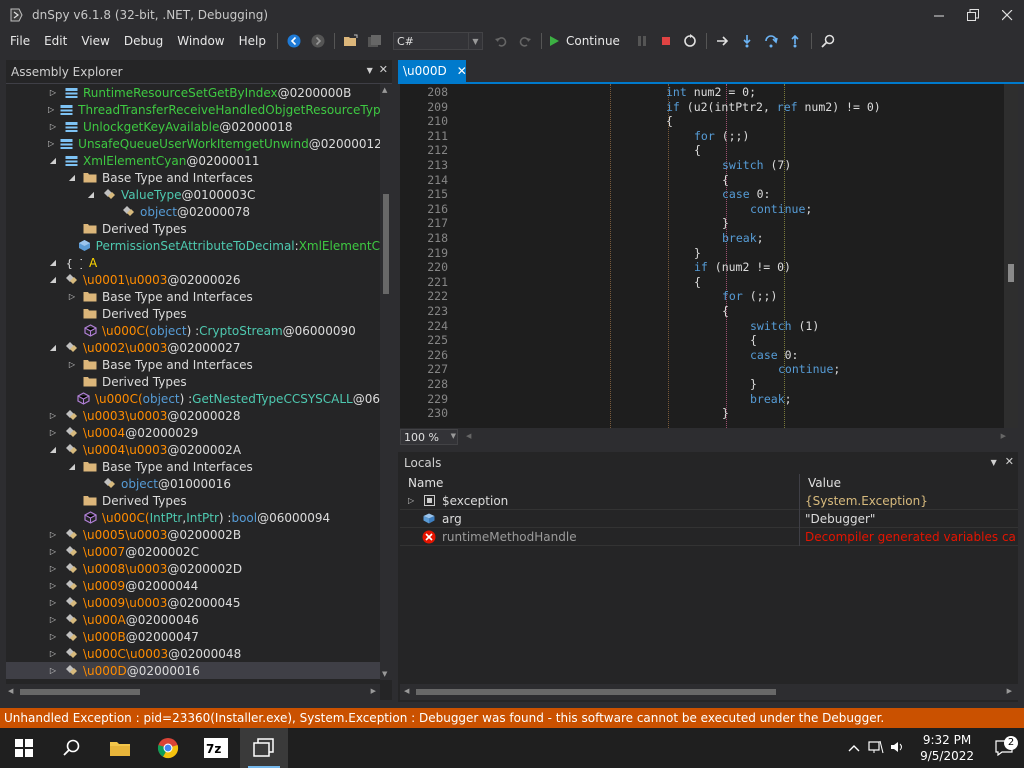  What do you see at coordinates (1004, 746) in the screenshot?
I see `notifications-button: 2` at bounding box center [1004, 746].